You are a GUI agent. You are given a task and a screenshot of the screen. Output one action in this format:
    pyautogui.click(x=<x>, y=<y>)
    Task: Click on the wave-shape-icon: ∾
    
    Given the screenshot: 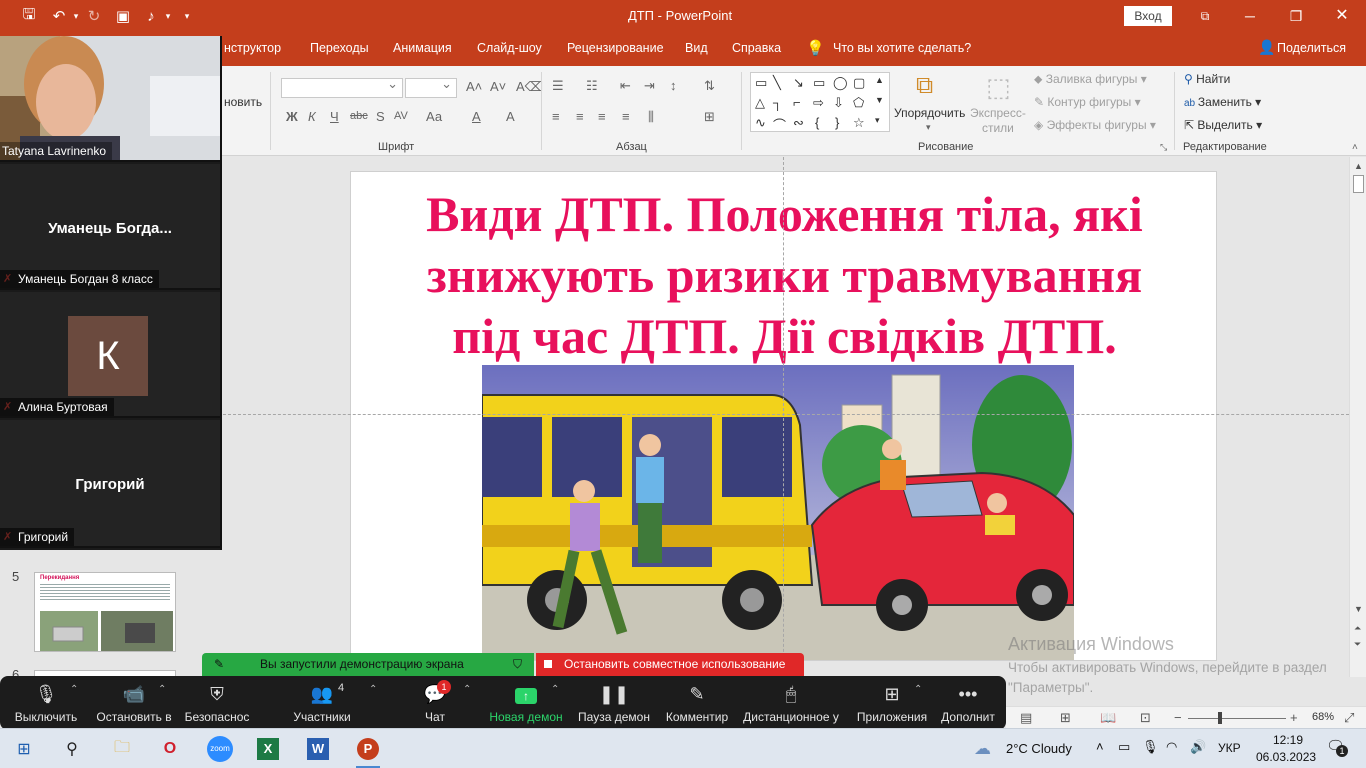 What is the action you would take?
    pyautogui.click(x=798, y=123)
    